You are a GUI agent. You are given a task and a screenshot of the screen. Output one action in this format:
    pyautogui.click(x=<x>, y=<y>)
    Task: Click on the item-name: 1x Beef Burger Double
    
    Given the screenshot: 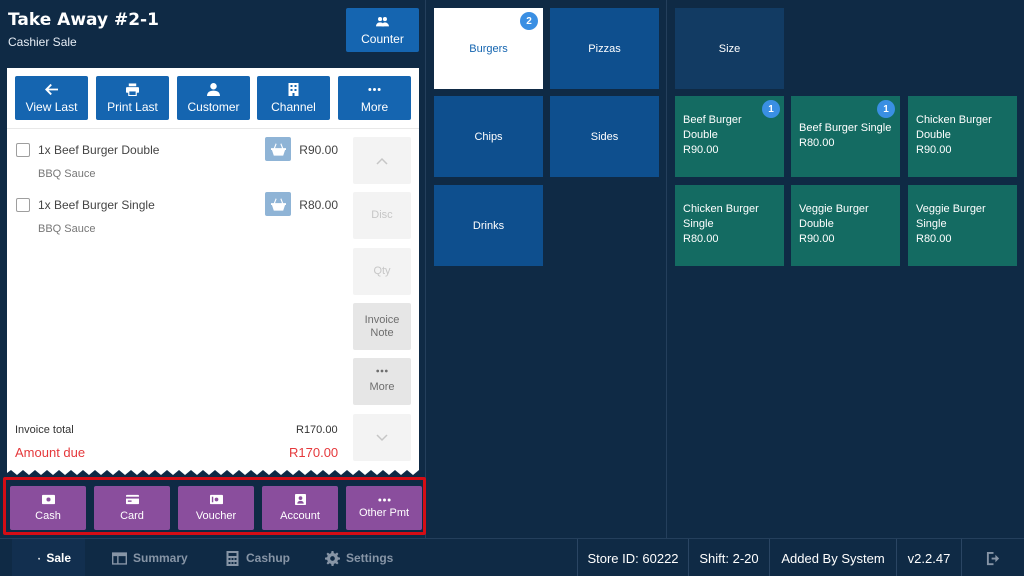 What is the action you would take?
    pyautogui.click(x=99, y=150)
    